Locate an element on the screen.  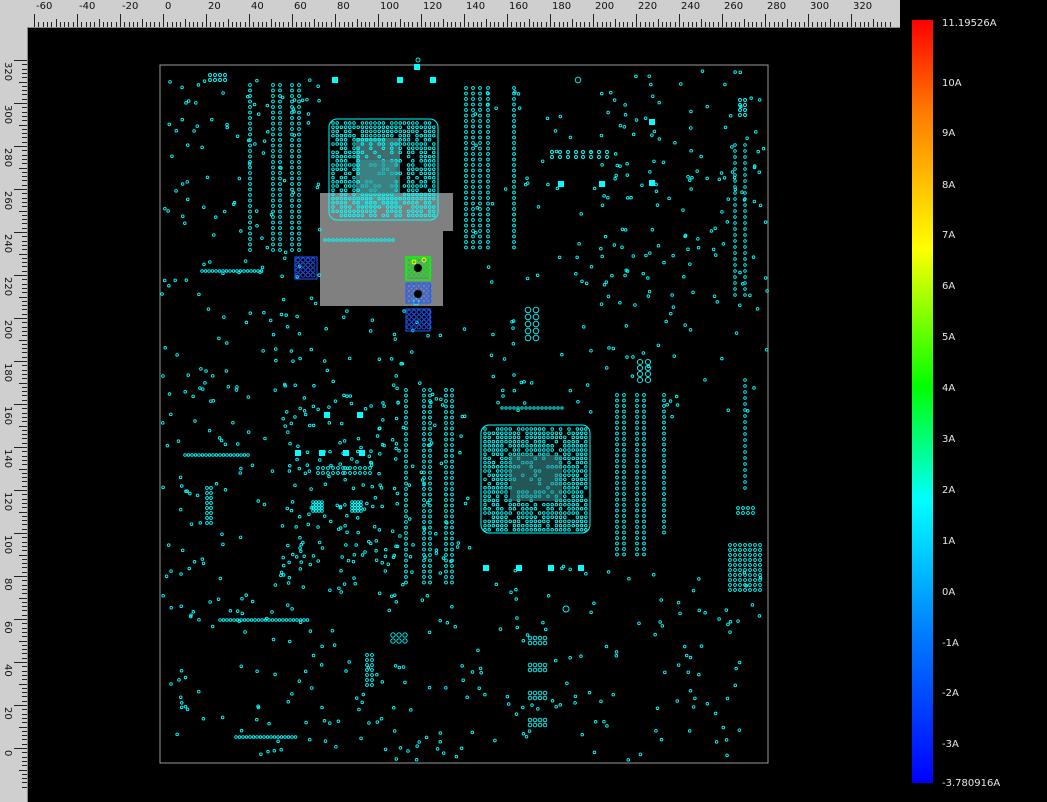
bga-core is located at coordinates (378, 177).